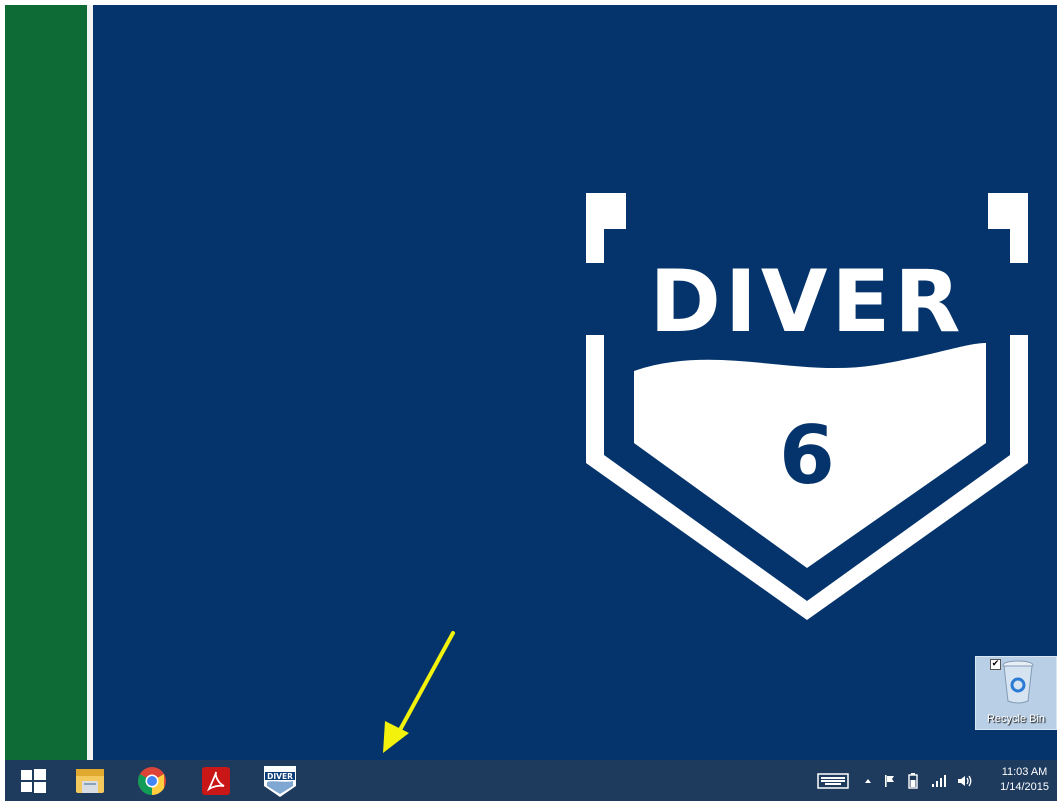 This screenshot has width=1060, height=801. Describe the element at coordinates (1016, 719) in the screenshot. I see `recycle-bin-label: Recycle Bin` at that location.